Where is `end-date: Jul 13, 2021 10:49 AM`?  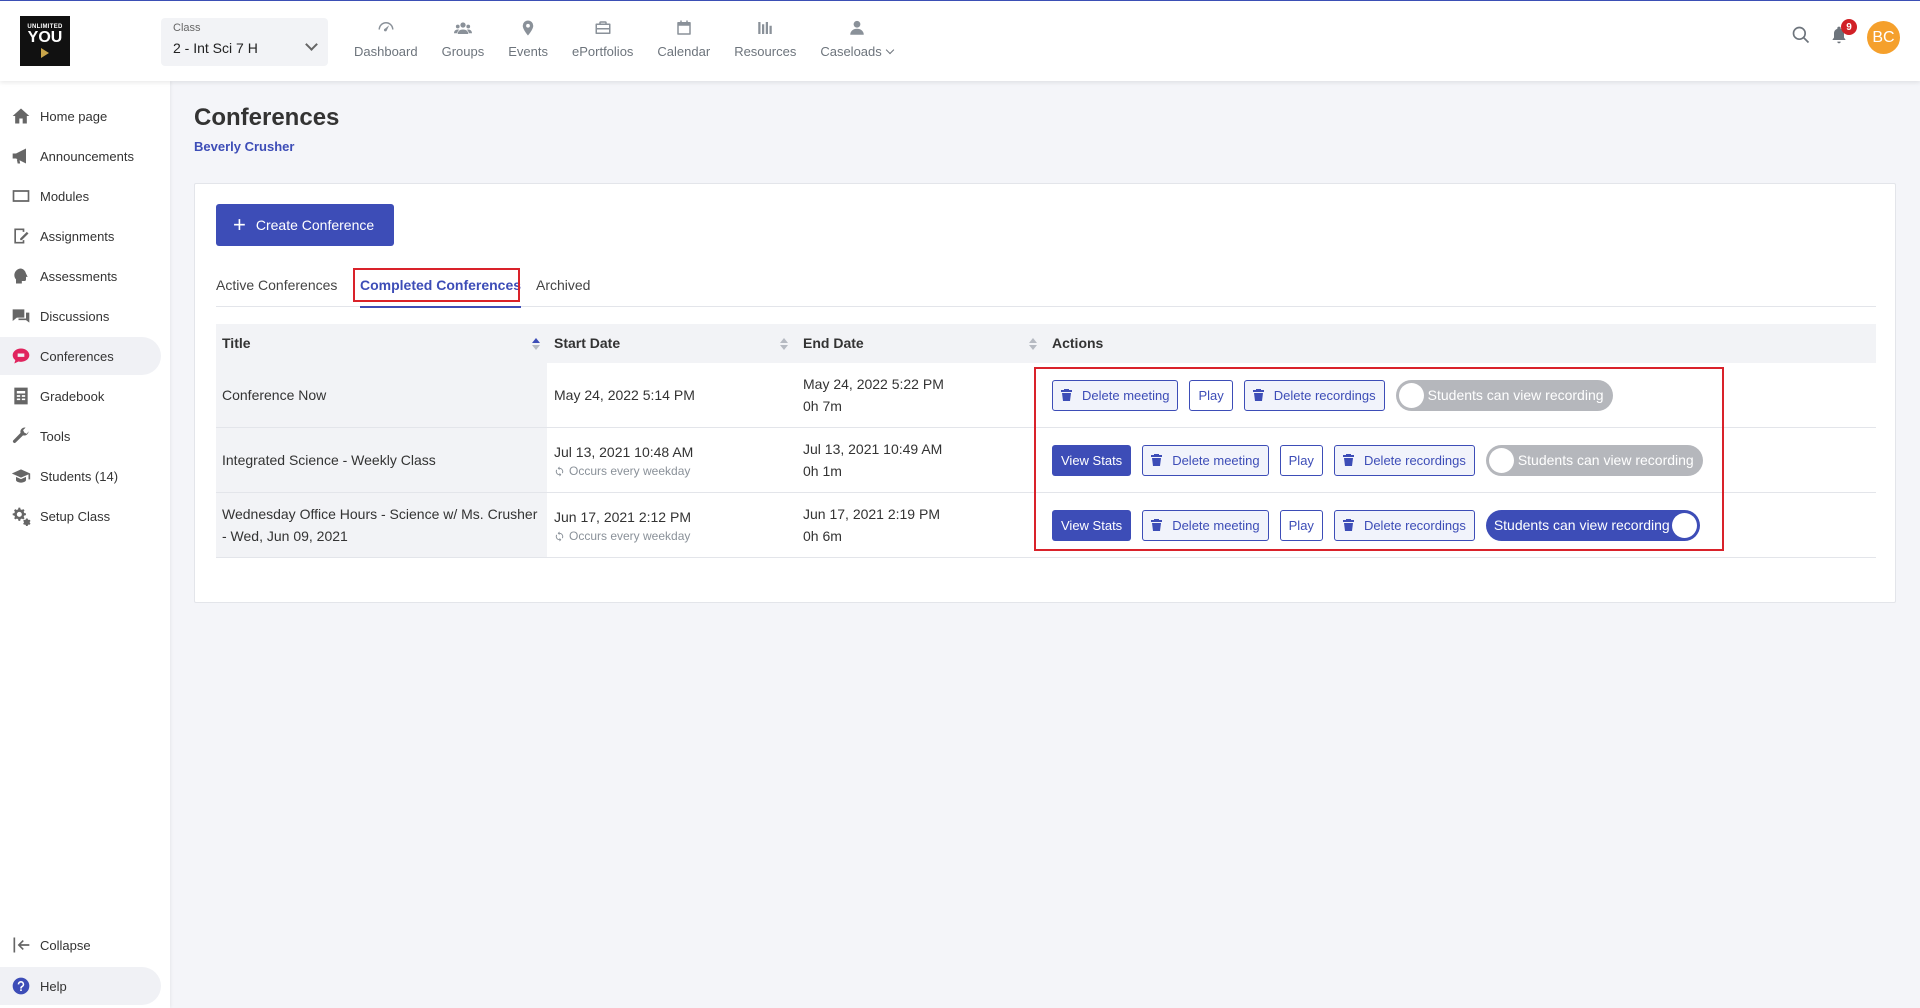 end-date: Jul 13, 2021 10:49 AM is located at coordinates (873, 449).